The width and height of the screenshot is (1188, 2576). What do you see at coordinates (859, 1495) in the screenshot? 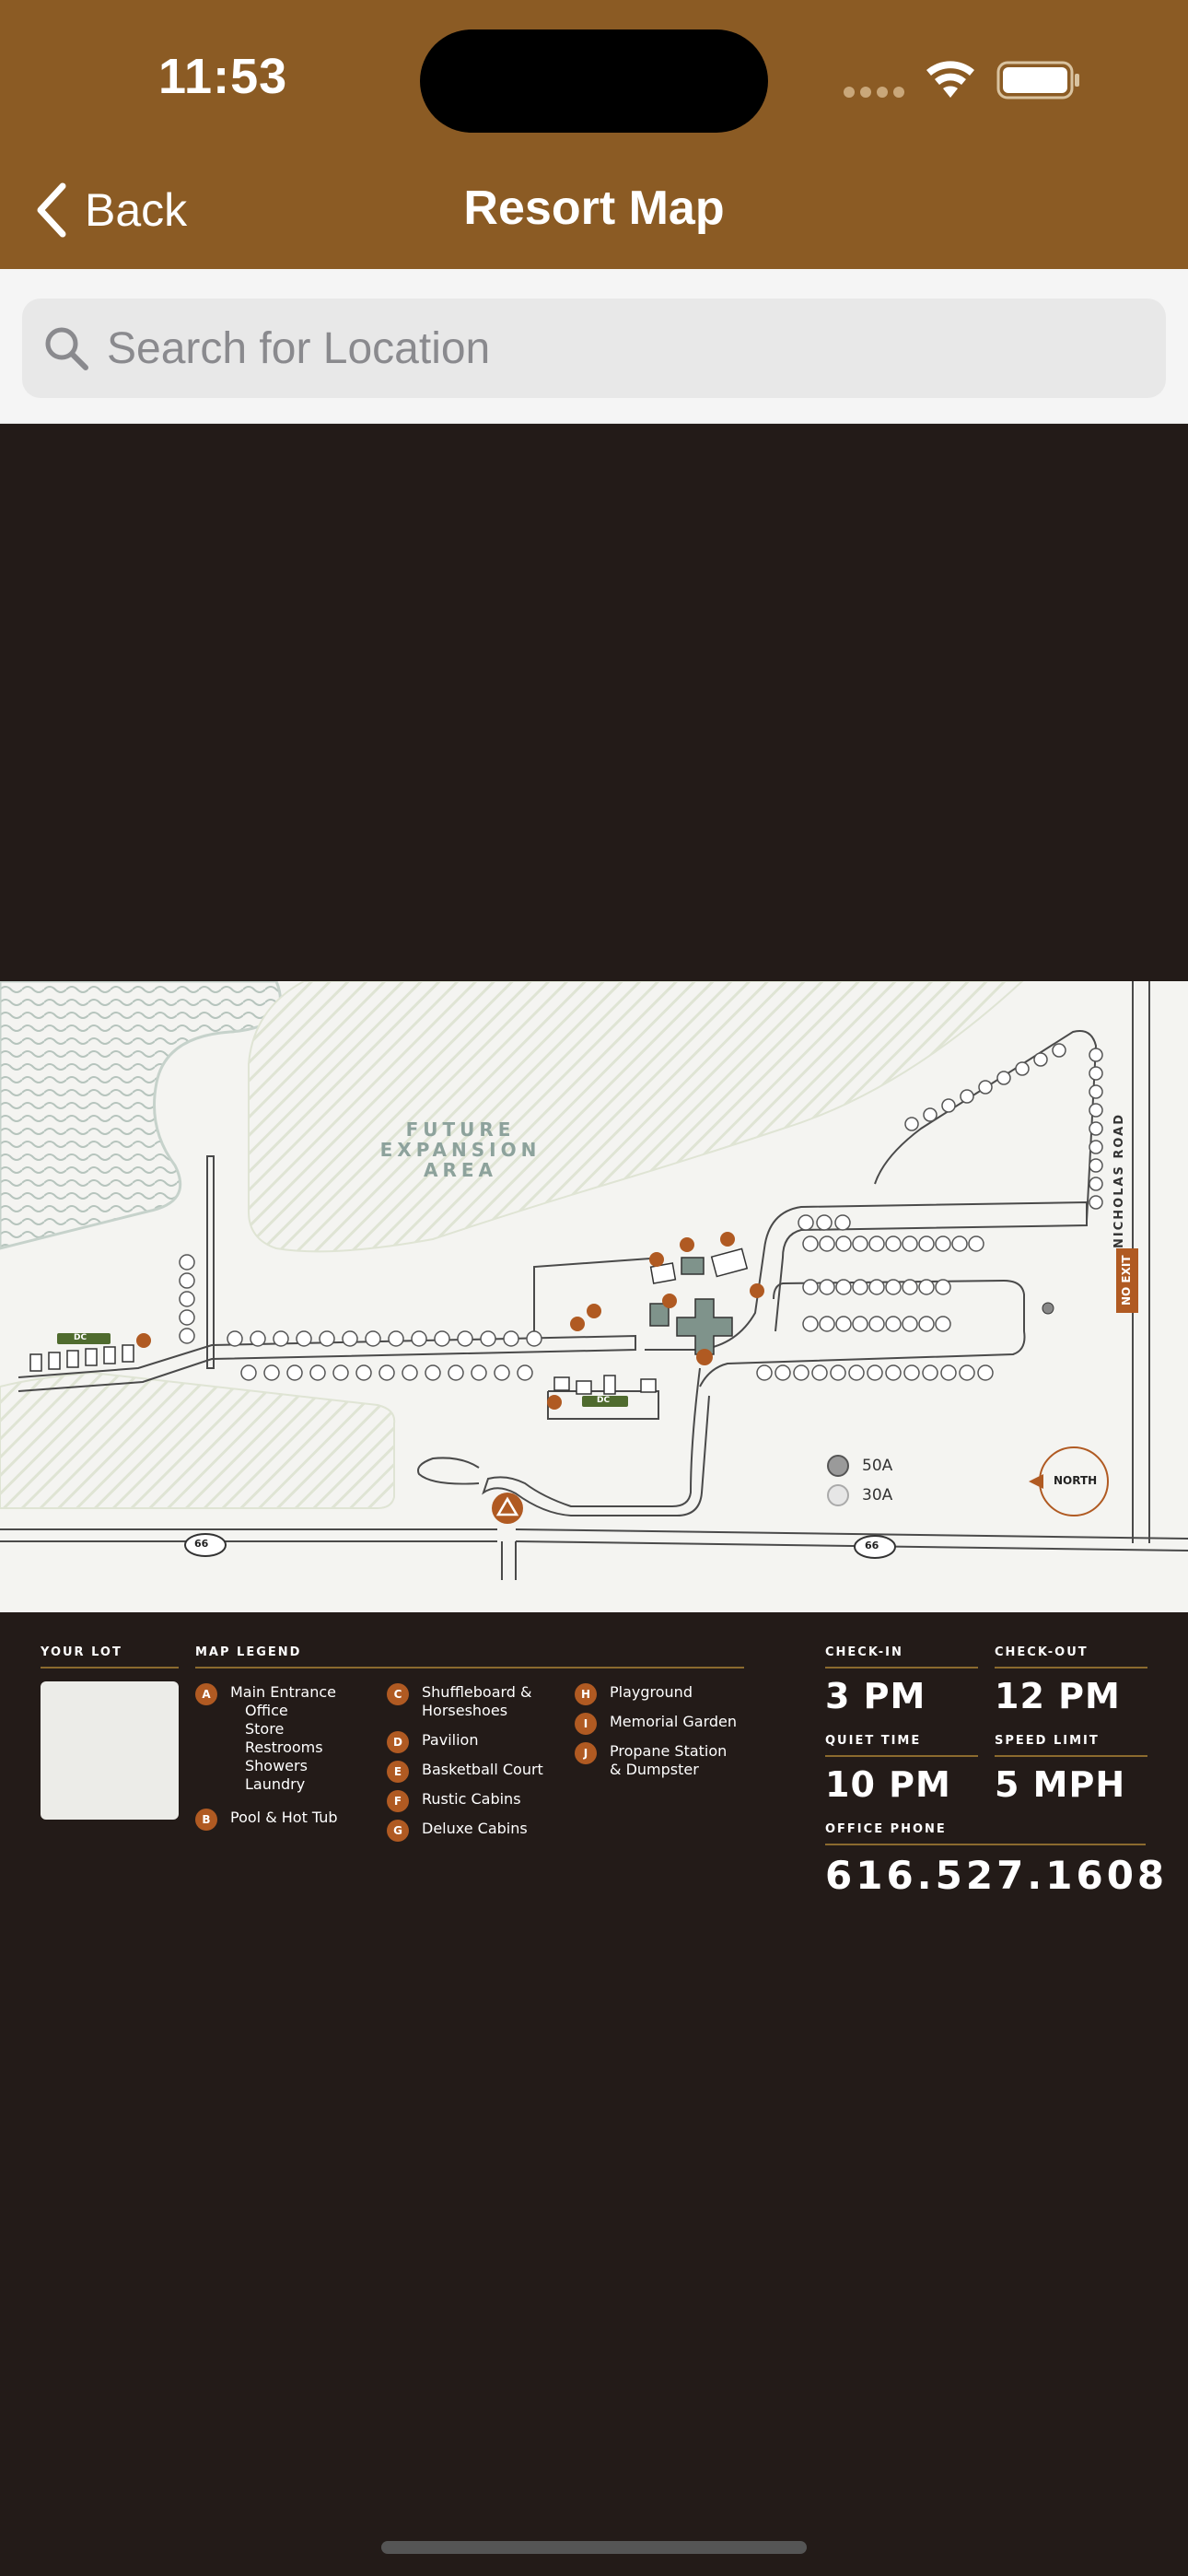
I see `amp-legend-30: 30A` at bounding box center [859, 1495].